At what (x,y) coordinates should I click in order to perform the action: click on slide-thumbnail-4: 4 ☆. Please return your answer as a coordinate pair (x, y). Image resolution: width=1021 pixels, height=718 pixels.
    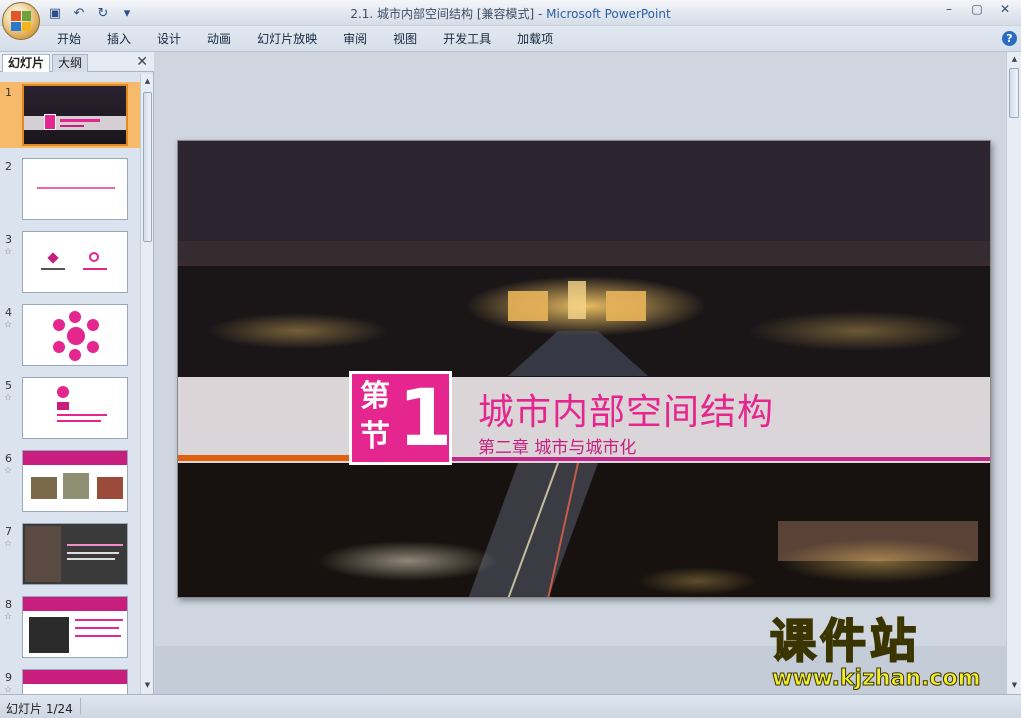
    Looking at the image, I should click on (70, 335).